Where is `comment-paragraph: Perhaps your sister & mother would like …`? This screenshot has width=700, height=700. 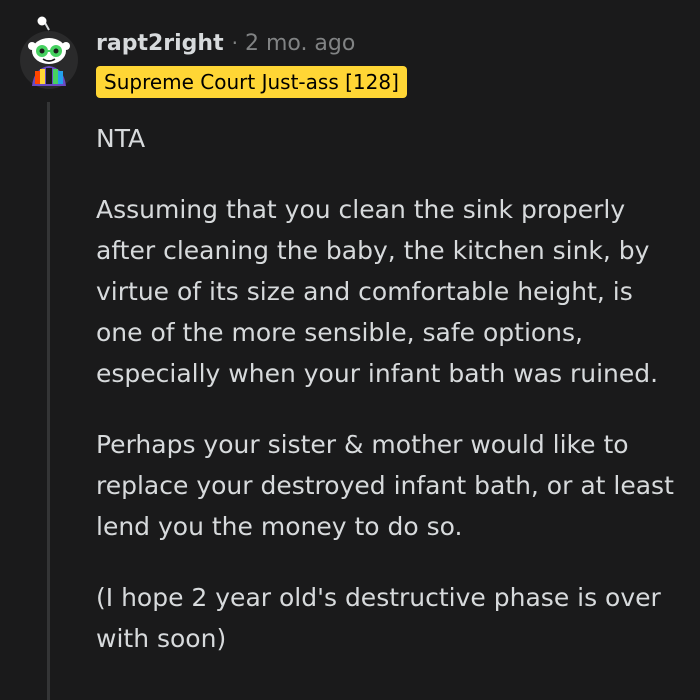
comment-paragraph: Perhaps your sister & mother would like … is located at coordinates (385, 485).